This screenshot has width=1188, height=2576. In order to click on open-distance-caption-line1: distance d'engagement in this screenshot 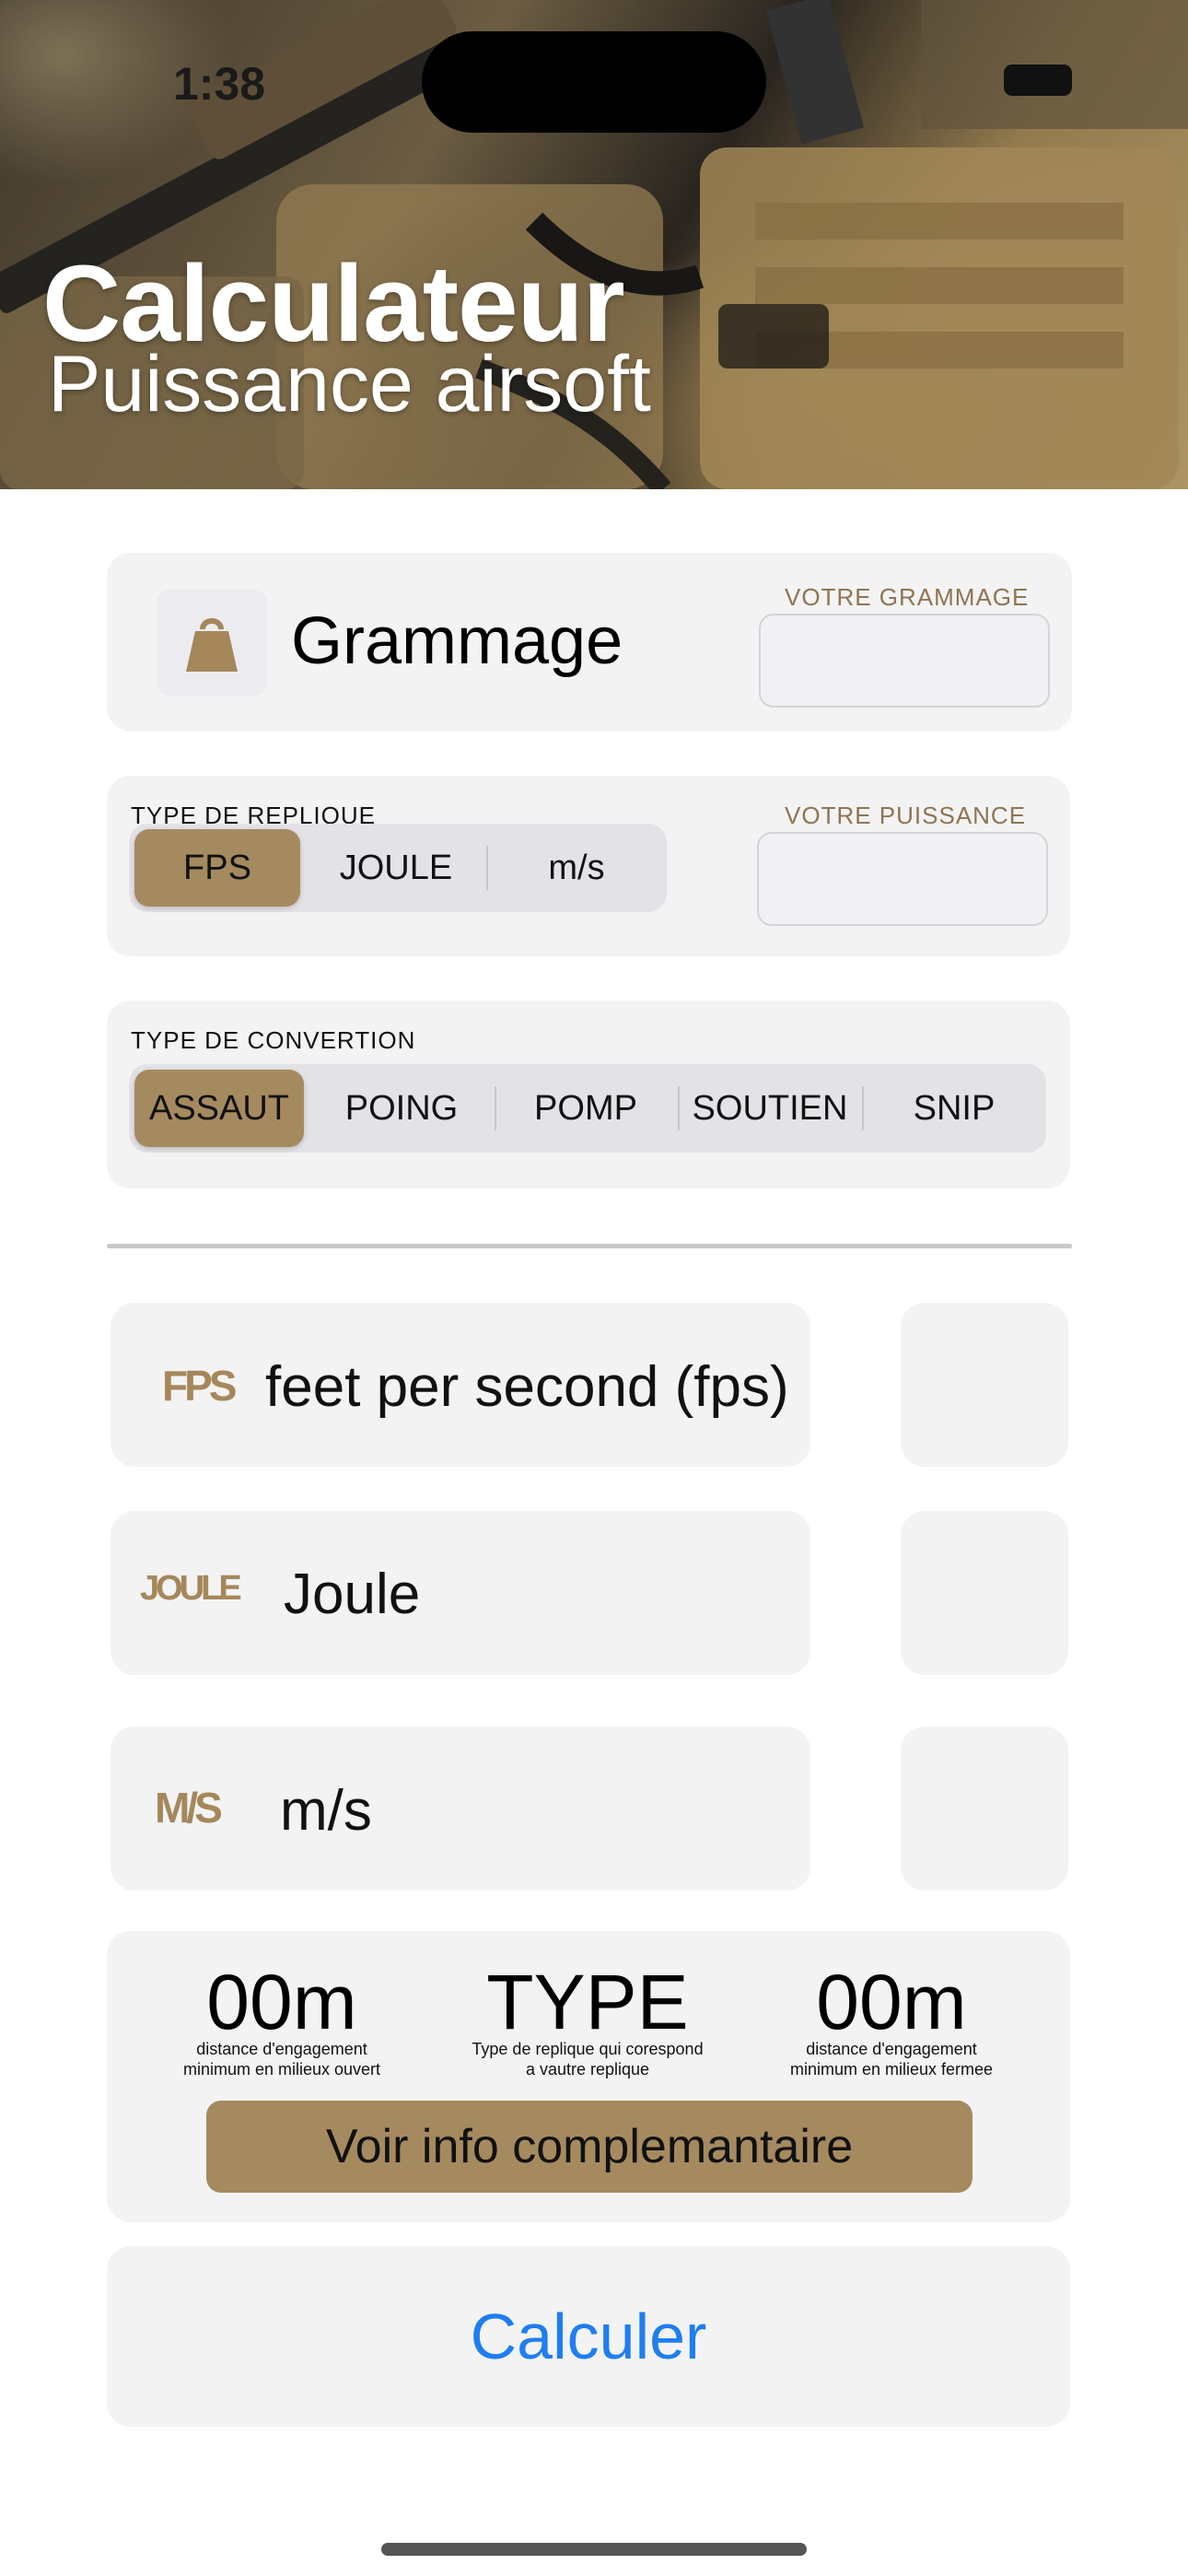, I will do `click(281, 2049)`.